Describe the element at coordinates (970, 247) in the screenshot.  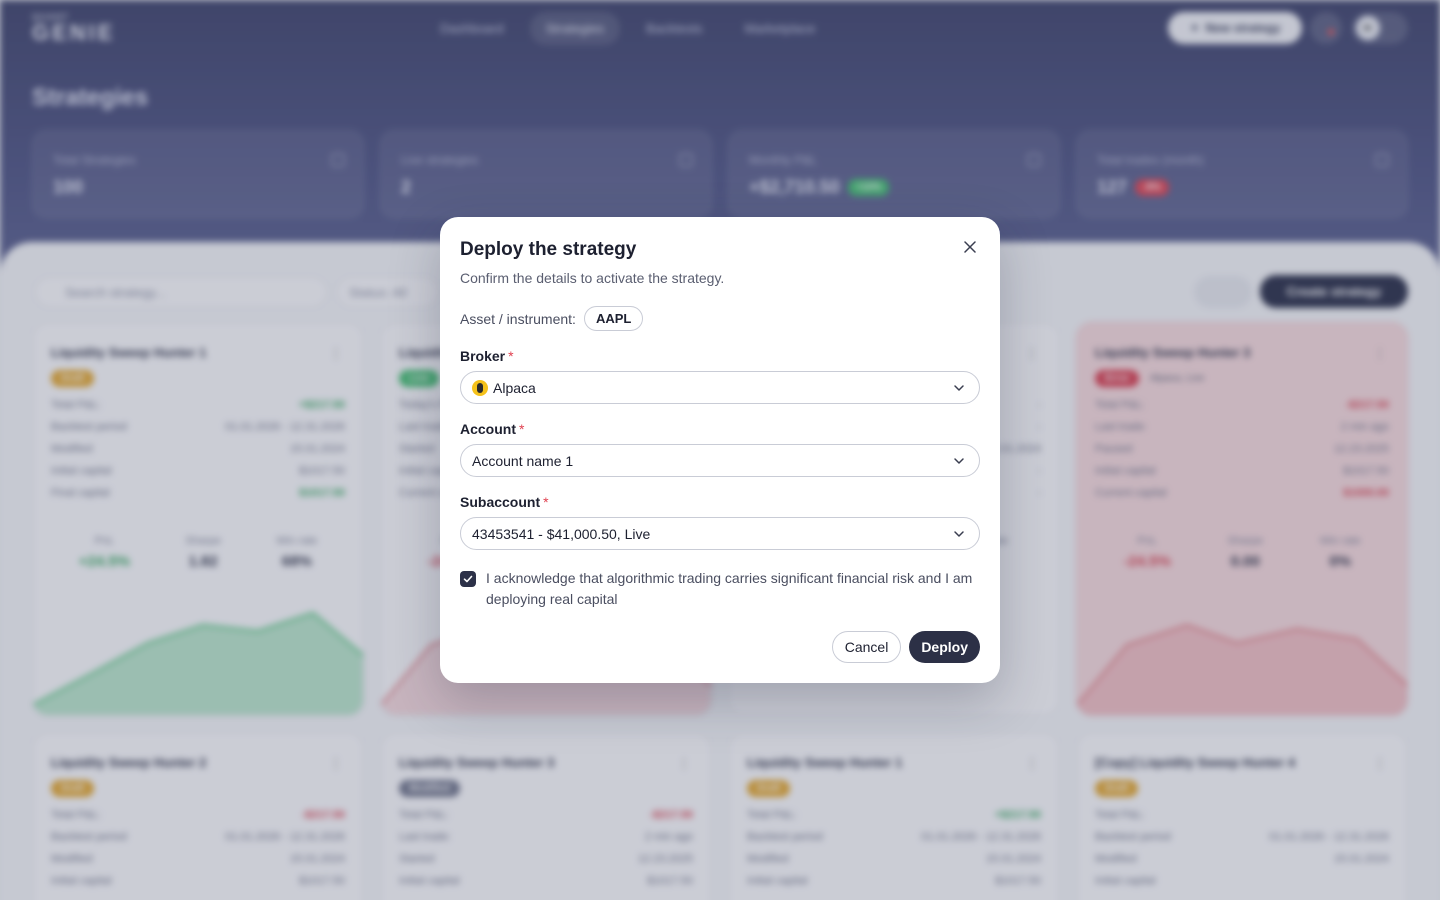
I see `close-icon` at that location.